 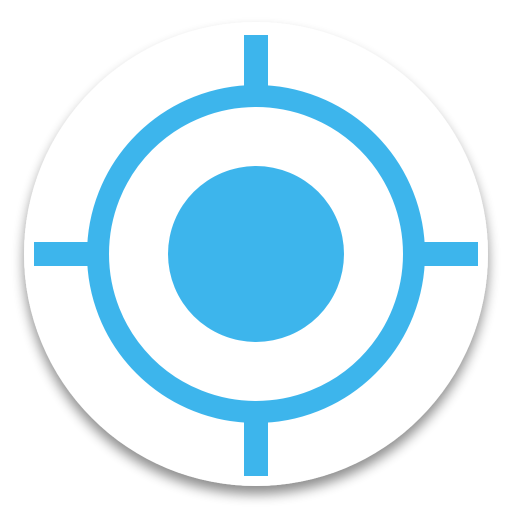 I want to click on crosshair-left-tick, so click(x=66, y=254).